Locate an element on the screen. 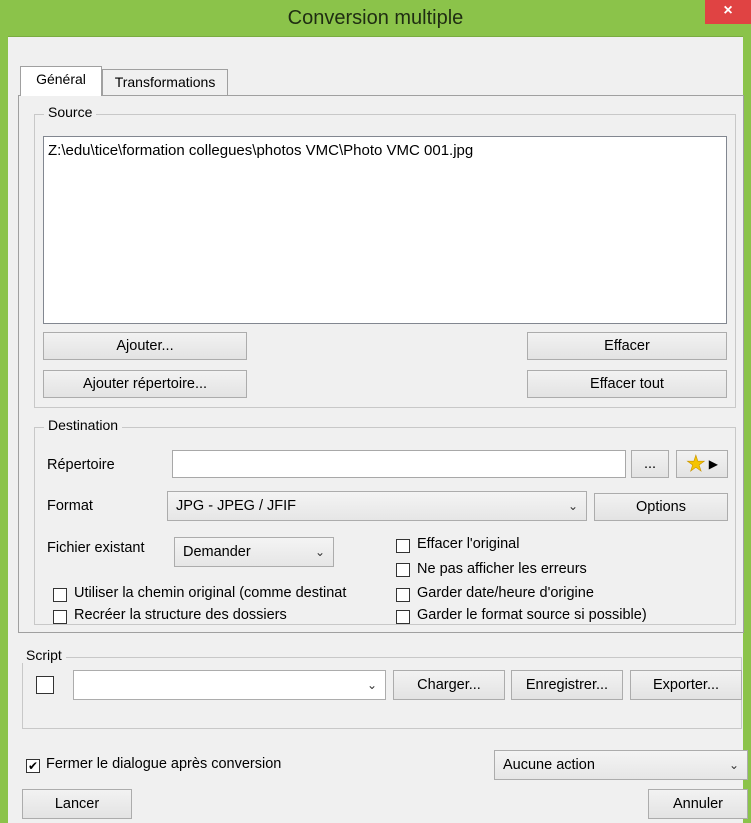  checkmark-icon: ✔ is located at coordinates (33, 766).